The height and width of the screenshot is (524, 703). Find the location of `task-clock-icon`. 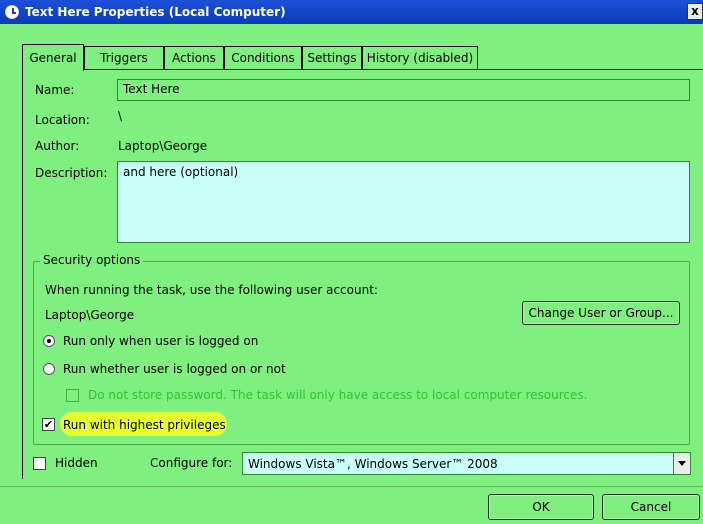

task-clock-icon is located at coordinates (12, 12).